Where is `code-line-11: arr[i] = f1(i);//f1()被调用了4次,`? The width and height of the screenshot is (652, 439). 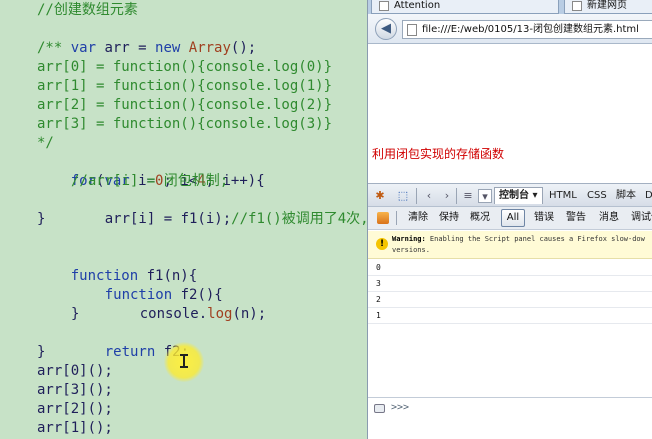
code-line-11: arr[i] = f1(i);//f1()被调用了4次, is located at coordinates (236, 219).